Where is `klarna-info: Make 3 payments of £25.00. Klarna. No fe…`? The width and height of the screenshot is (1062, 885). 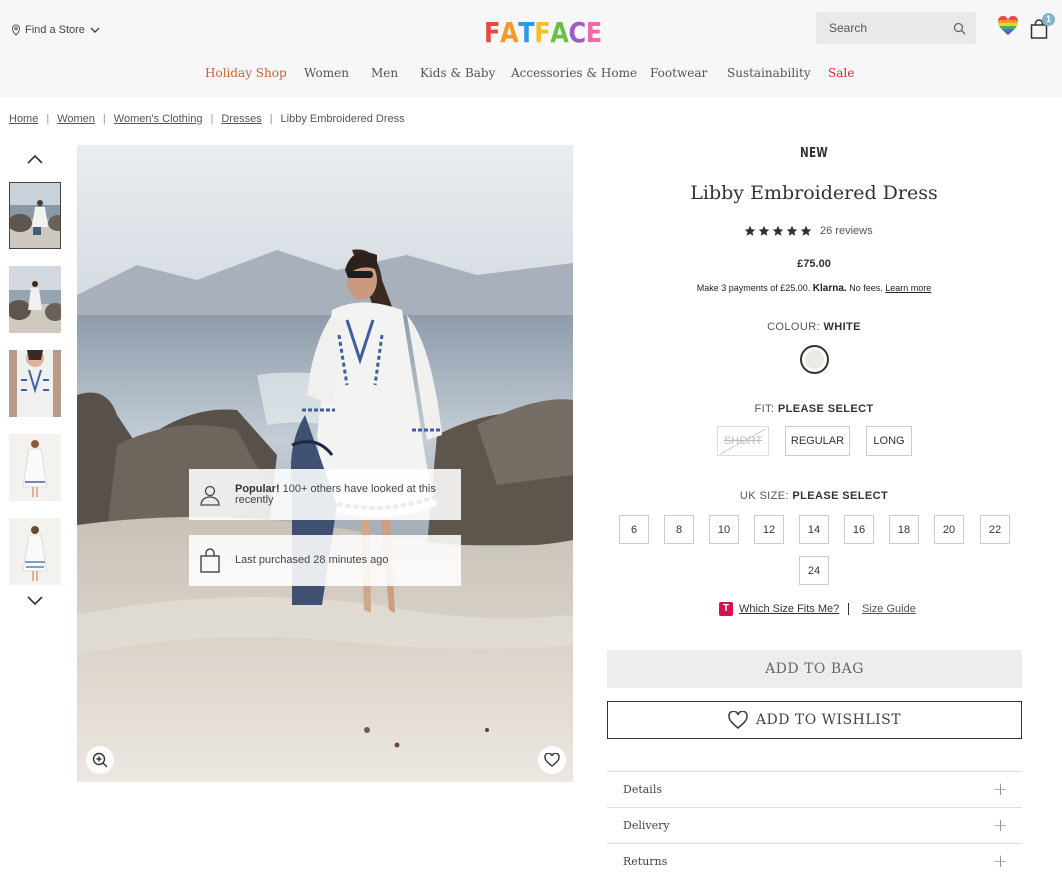 klarna-info: Make 3 payments of £25.00. Klarna. No fe… is located at coordinates (814, 288).